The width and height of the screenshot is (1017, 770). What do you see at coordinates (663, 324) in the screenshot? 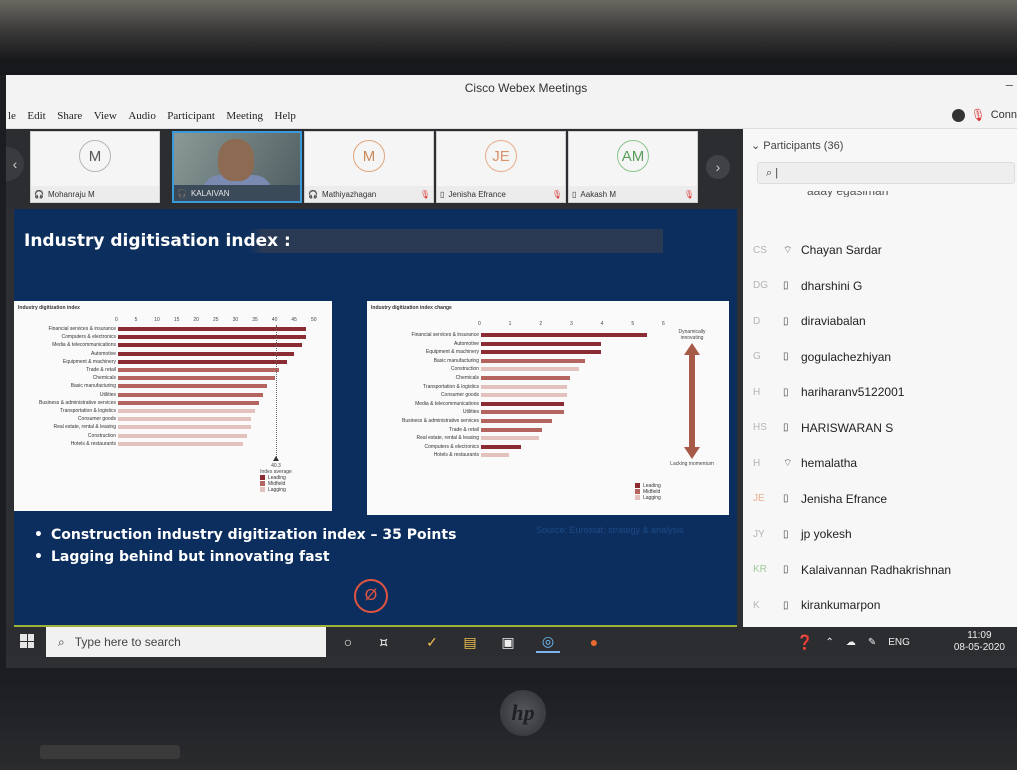
I see `x-tick-label: 6` at bounding box center [663, 324].